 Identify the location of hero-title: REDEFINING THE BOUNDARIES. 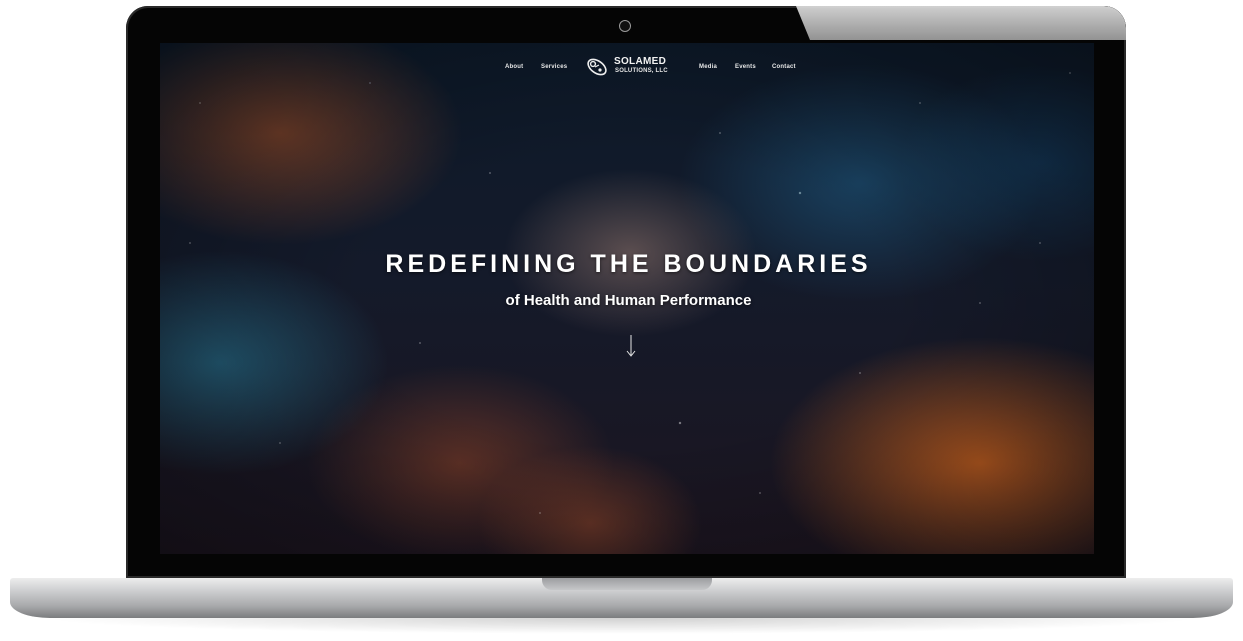
(628, 264).